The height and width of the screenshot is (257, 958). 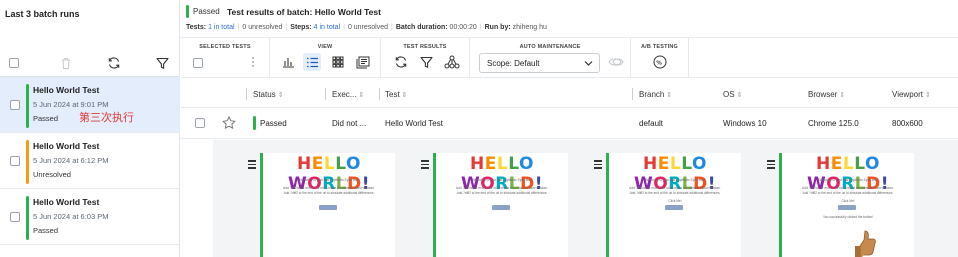 What do you see at coordinates (262, 27) in the screenshot?
I see `tests-unresolved: 0 unresolved` at bounding box center [262, 27].